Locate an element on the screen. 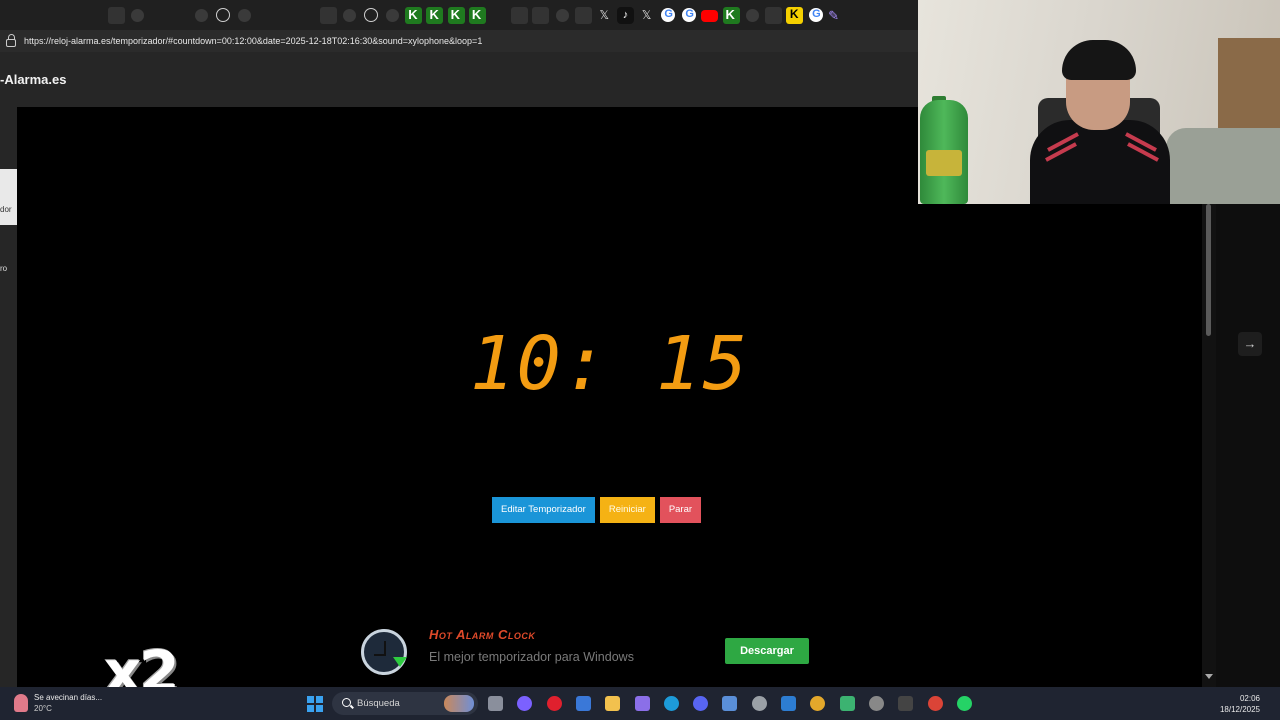 This screenshot has height=720, width=1280. settings-icon is located at coordinates (759, 703).